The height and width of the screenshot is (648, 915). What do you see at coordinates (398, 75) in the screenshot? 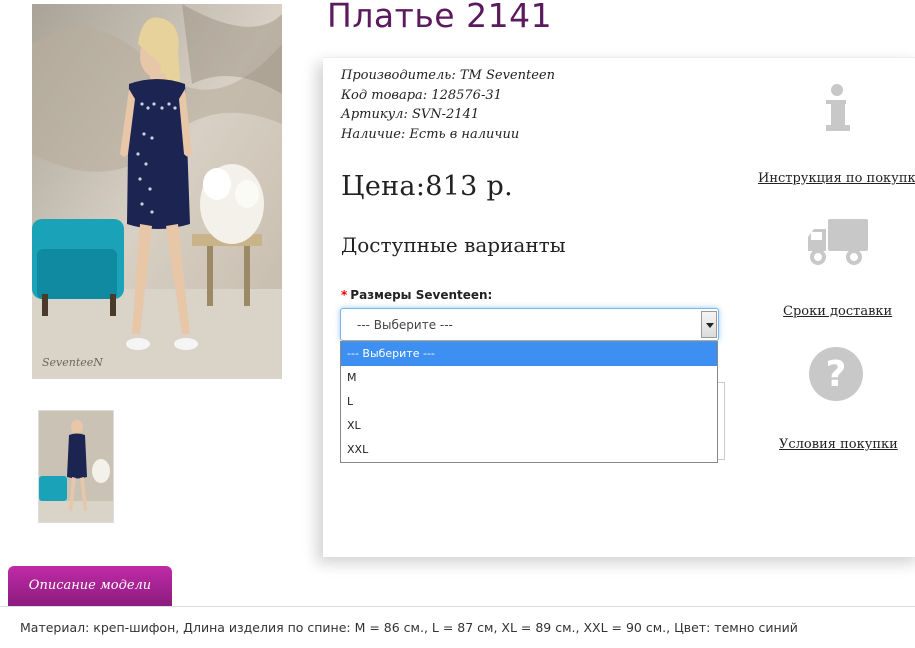
I see `meta-label: Производитель:` at bounding box center [398, 75].